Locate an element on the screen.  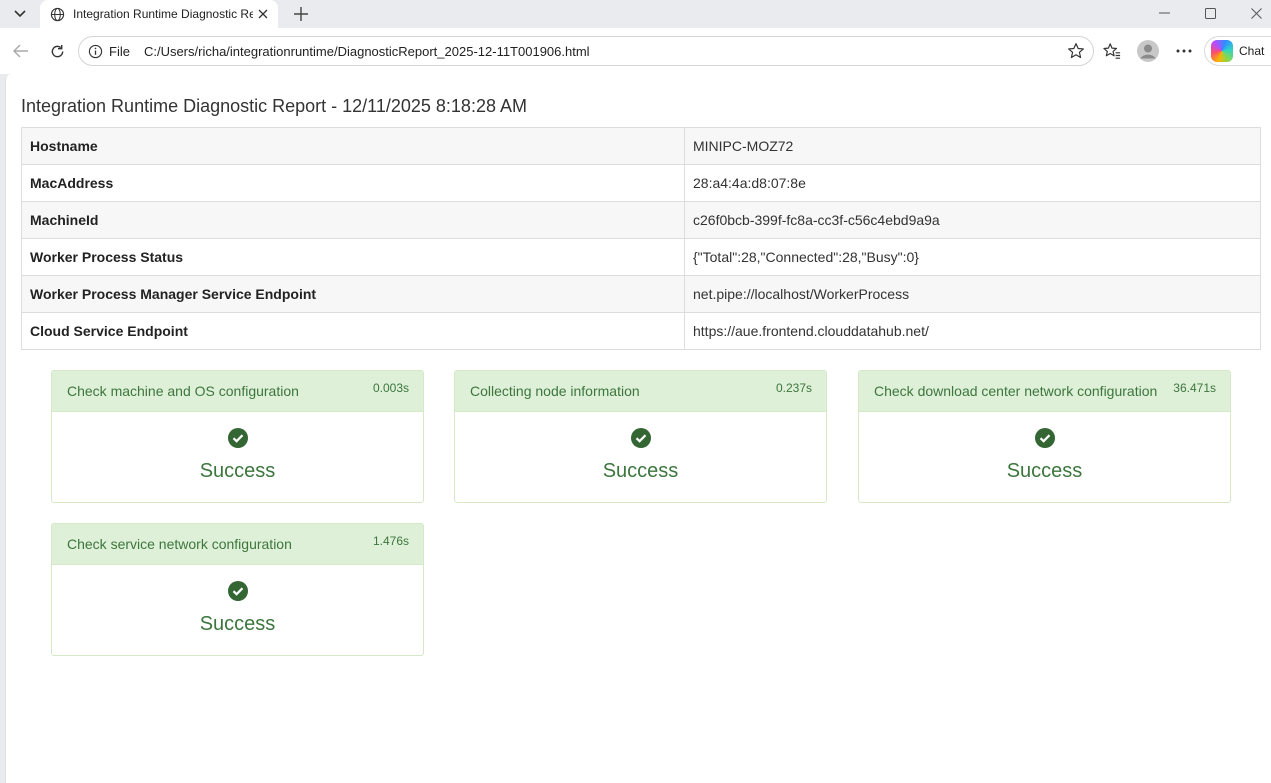
tab-list-icon is located at coordinates (20, 14).